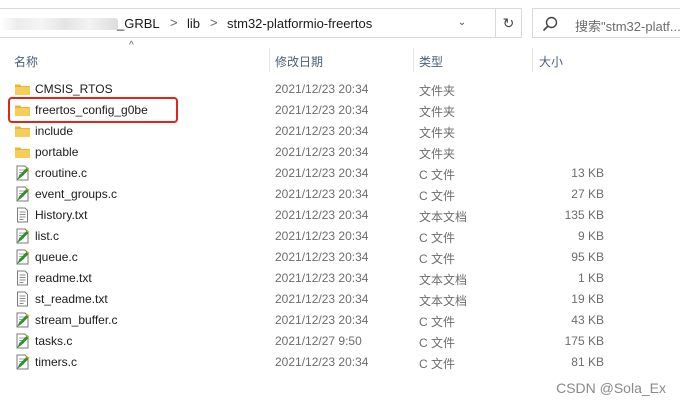  What do you see at coordinates (587, 257) in the screenshot?
I see `file-size: 95 KB` at bounding box center [587, 257].